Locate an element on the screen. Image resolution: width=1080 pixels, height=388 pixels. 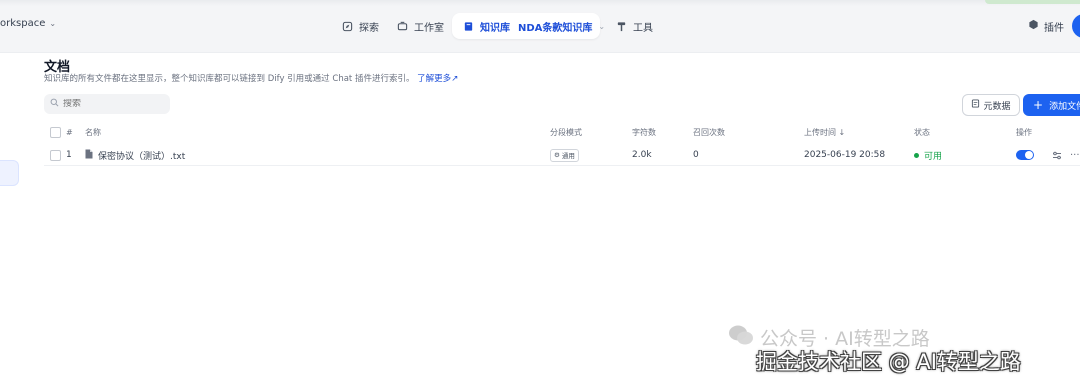
row-mode: ⚙ 通用 is located at coordinates (564, 155).